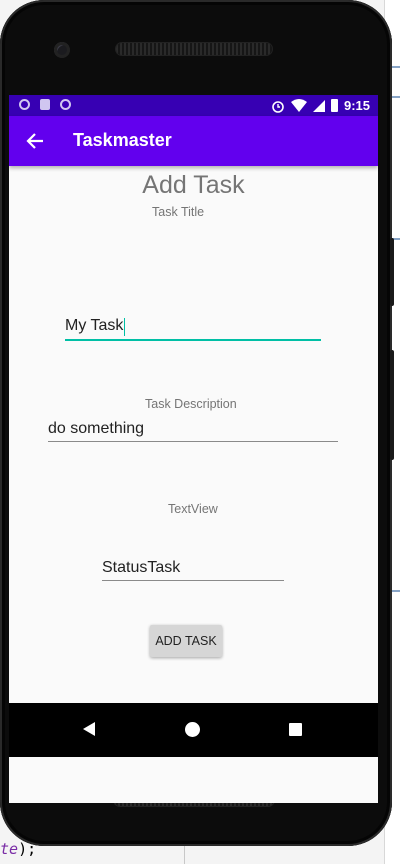 The image size is (400, 864). Describe the element at coordinates (392, 405) in the screenshot. I see `volume-button` at that location.